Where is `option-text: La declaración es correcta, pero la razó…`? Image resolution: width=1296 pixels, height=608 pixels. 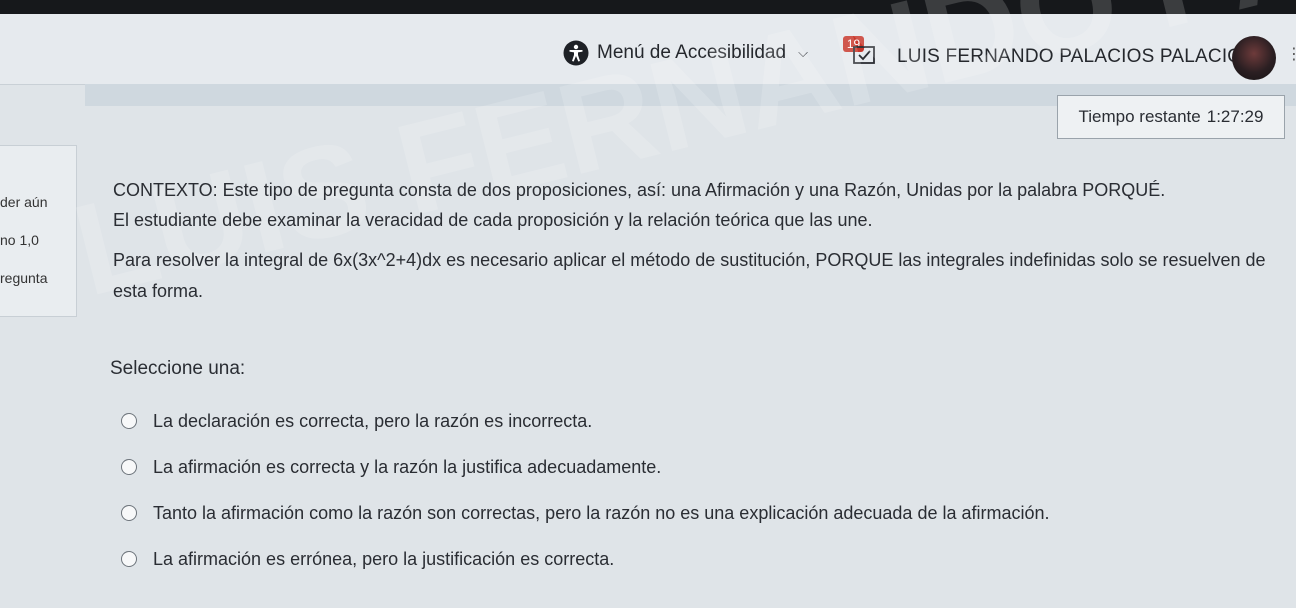 option-text: La declaración es correcta, pero la razó… is located at coordinates (373, 420).